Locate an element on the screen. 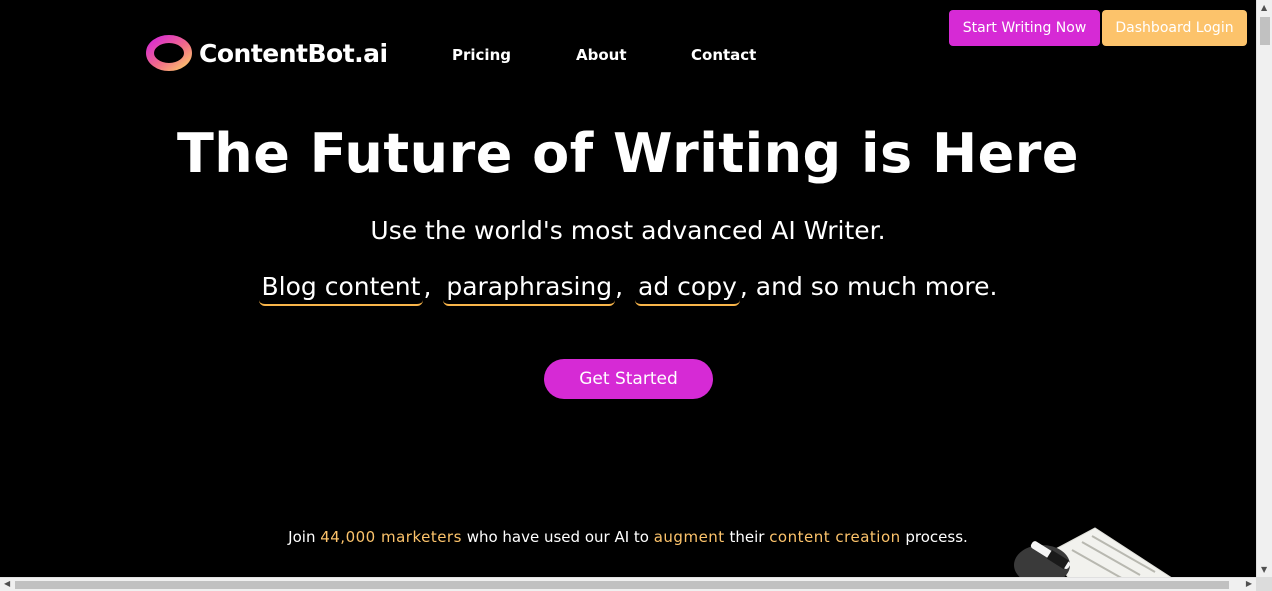 This screenshot has width=1272, height=591. vertical-scroll-thumb is located at coordinates (1265, 31).